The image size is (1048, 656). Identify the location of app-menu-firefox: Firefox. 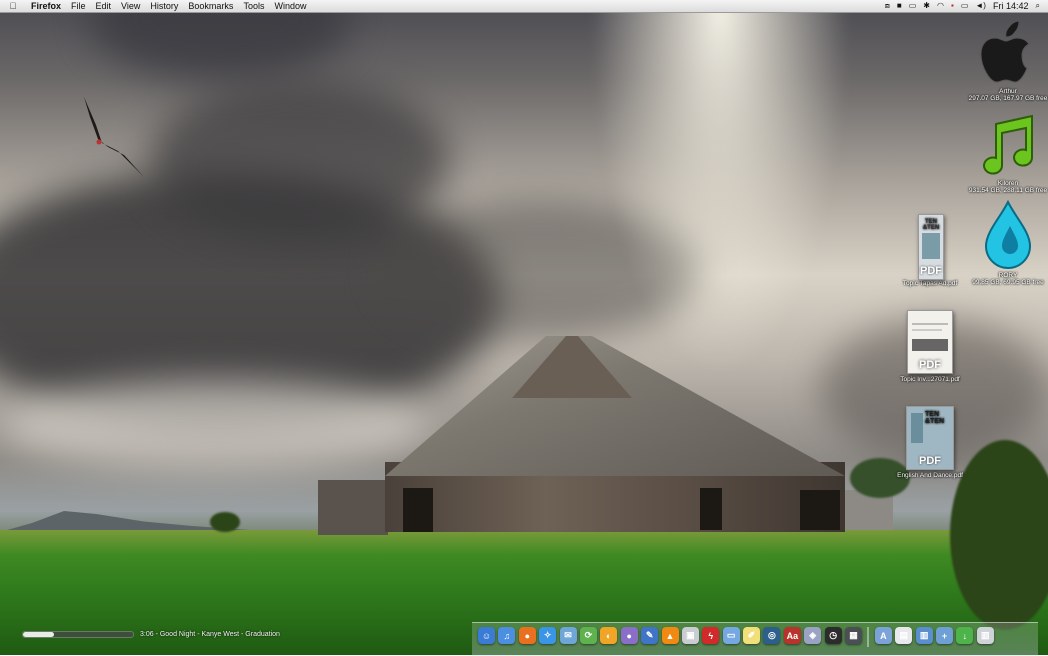
(46, 6).